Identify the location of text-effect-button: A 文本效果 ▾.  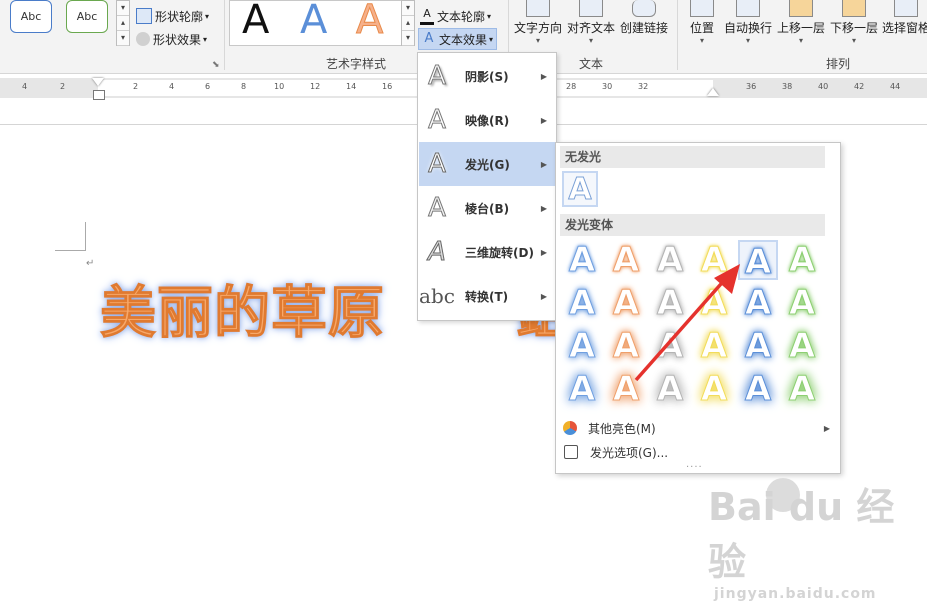
(458, 39).